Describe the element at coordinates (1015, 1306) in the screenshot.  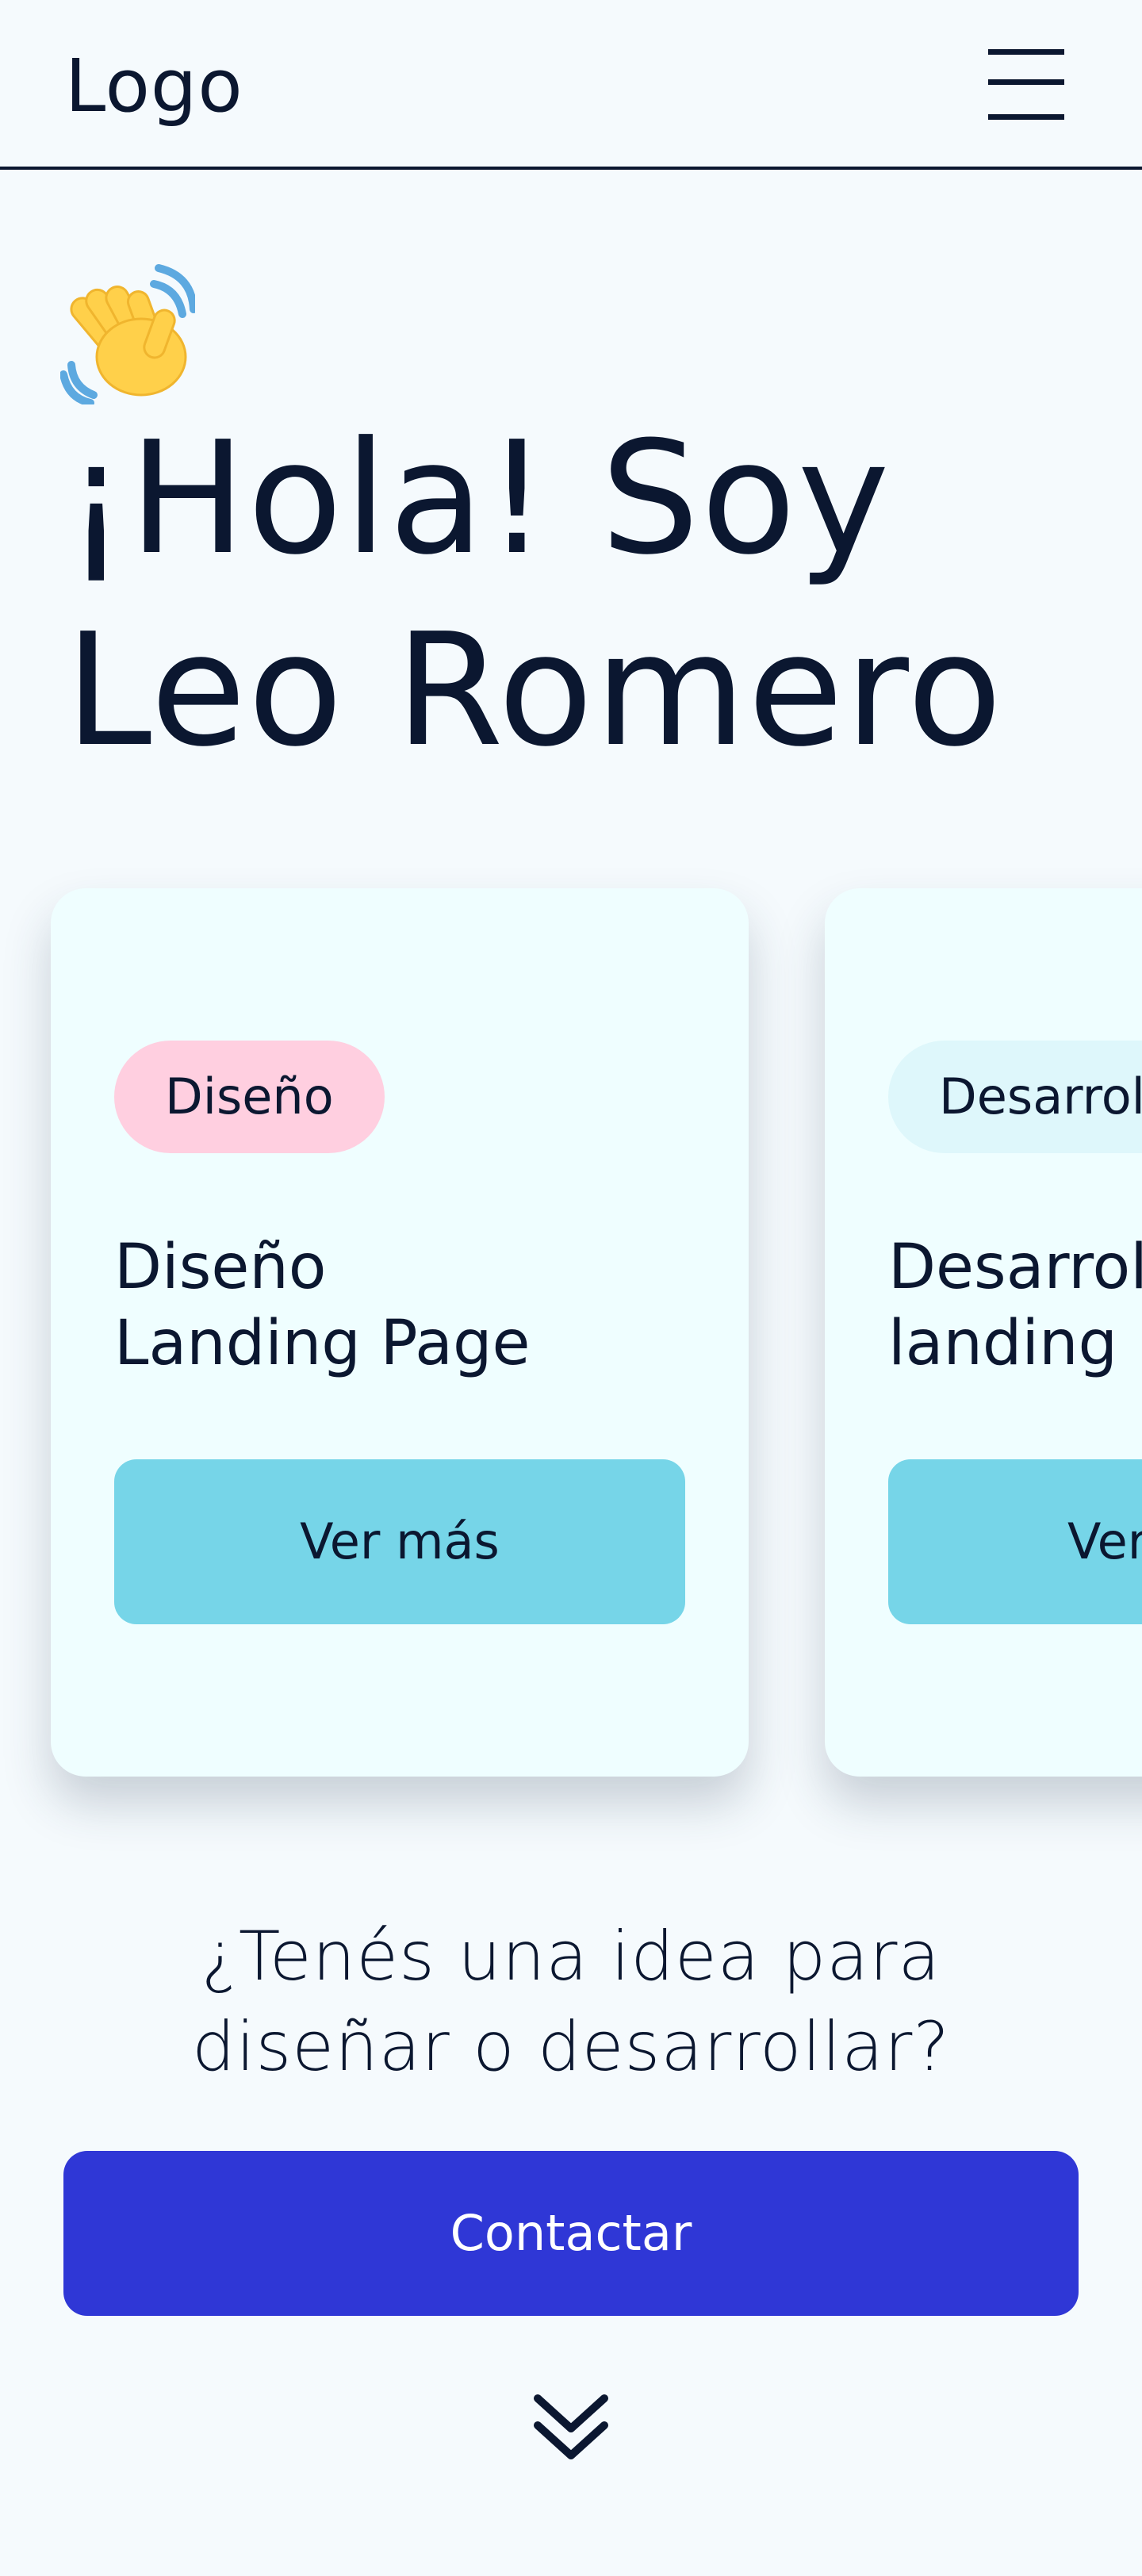
I see `card-title: Desarrollo landing page` at that location.